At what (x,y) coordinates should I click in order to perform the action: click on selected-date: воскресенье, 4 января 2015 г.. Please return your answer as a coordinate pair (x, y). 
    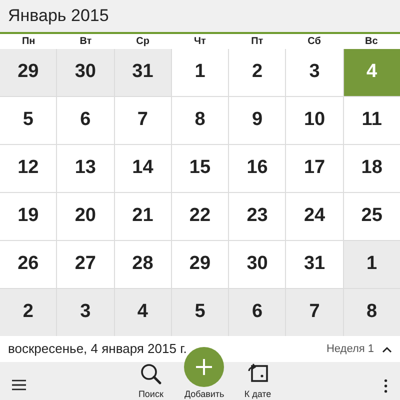
    Looking at the image, I should click on (97, 349).